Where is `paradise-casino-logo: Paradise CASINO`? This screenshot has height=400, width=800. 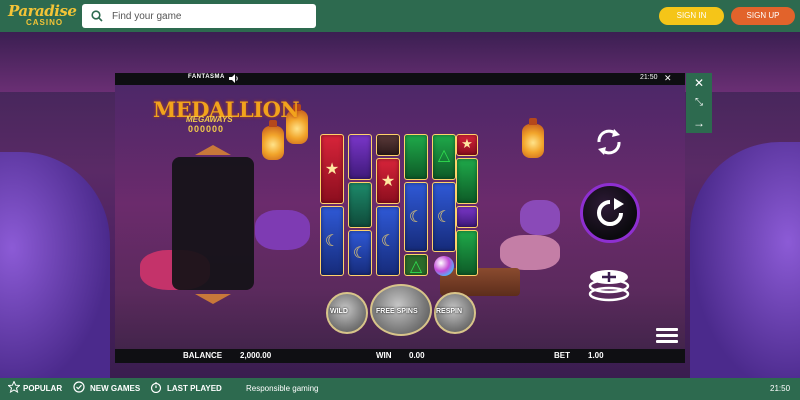 paradise-casino-logo: Paradise CASINO is located at coordinates (42, 16).